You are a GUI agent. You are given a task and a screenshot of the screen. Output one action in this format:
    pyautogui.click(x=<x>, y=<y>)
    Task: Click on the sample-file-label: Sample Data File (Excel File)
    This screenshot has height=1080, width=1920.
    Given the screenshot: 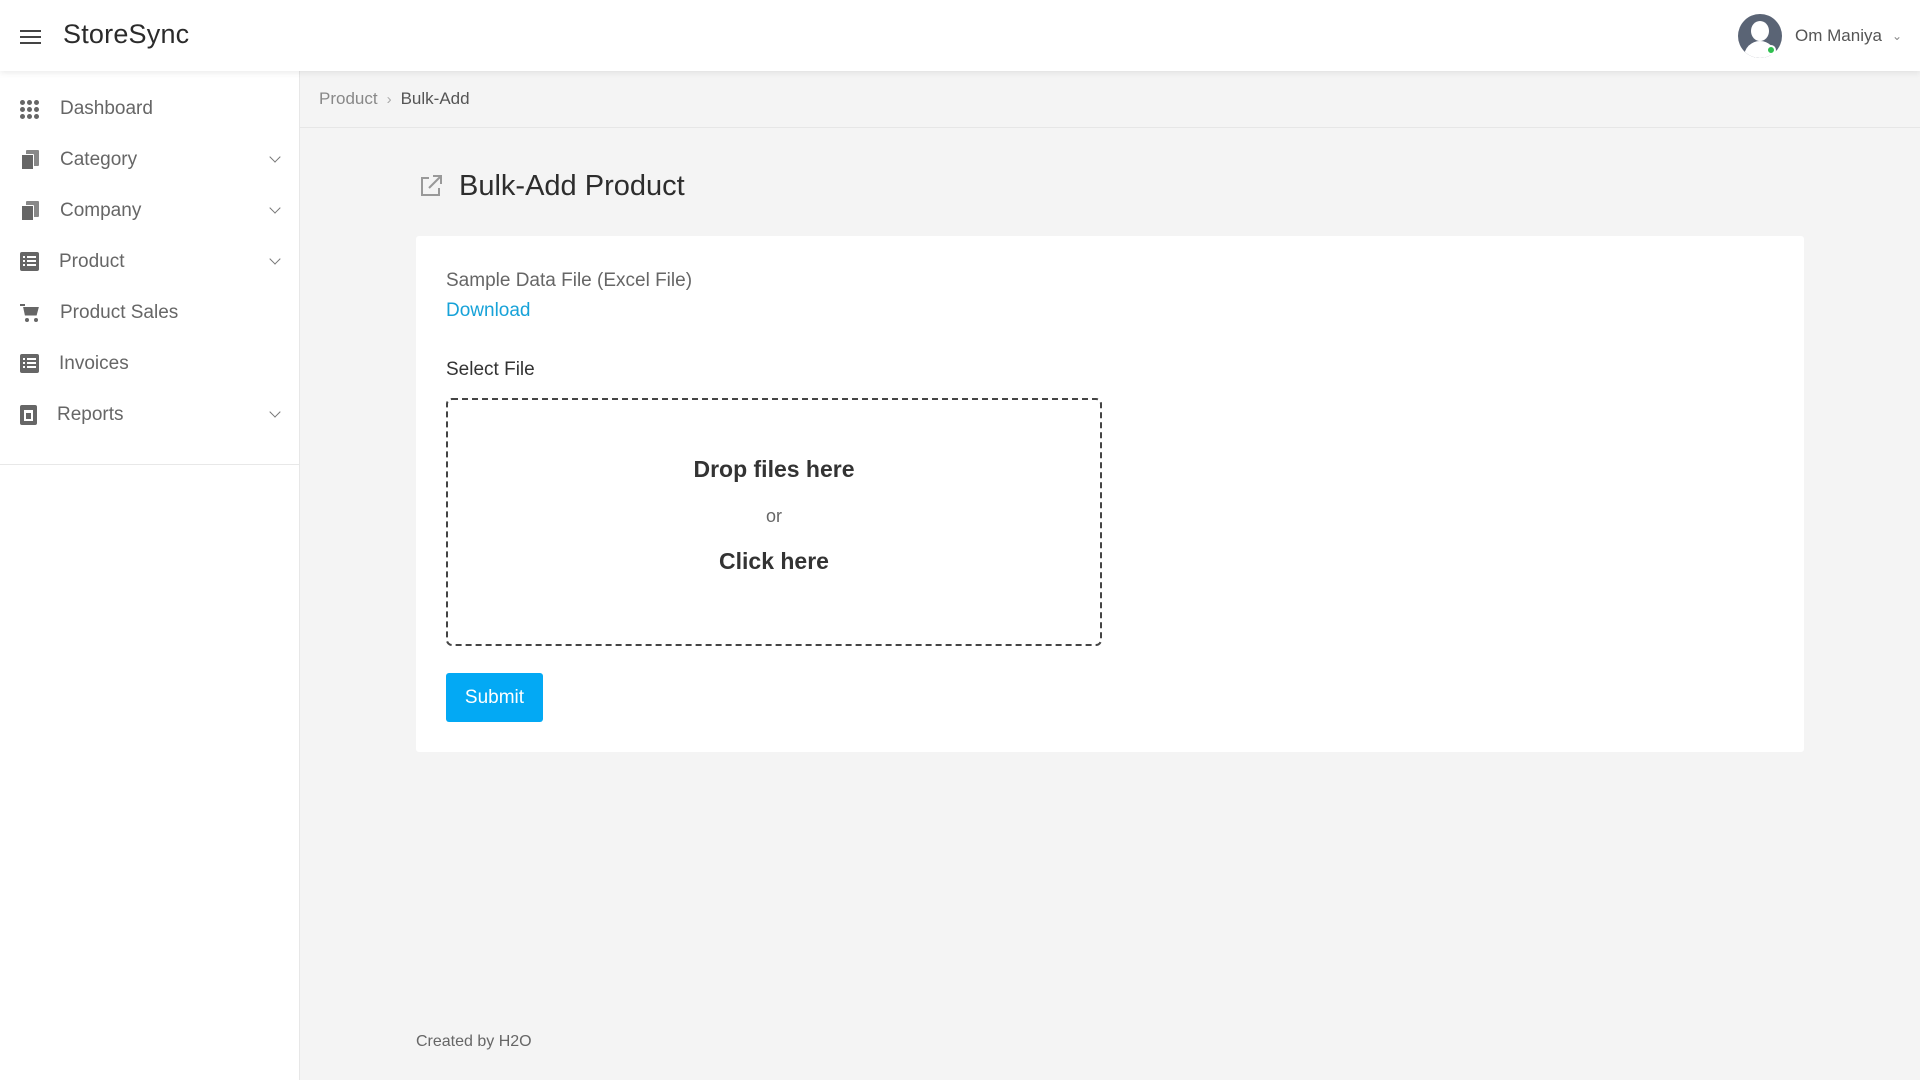 What is the action you would take?
    pyautogui.click(x=569, y=280)
    